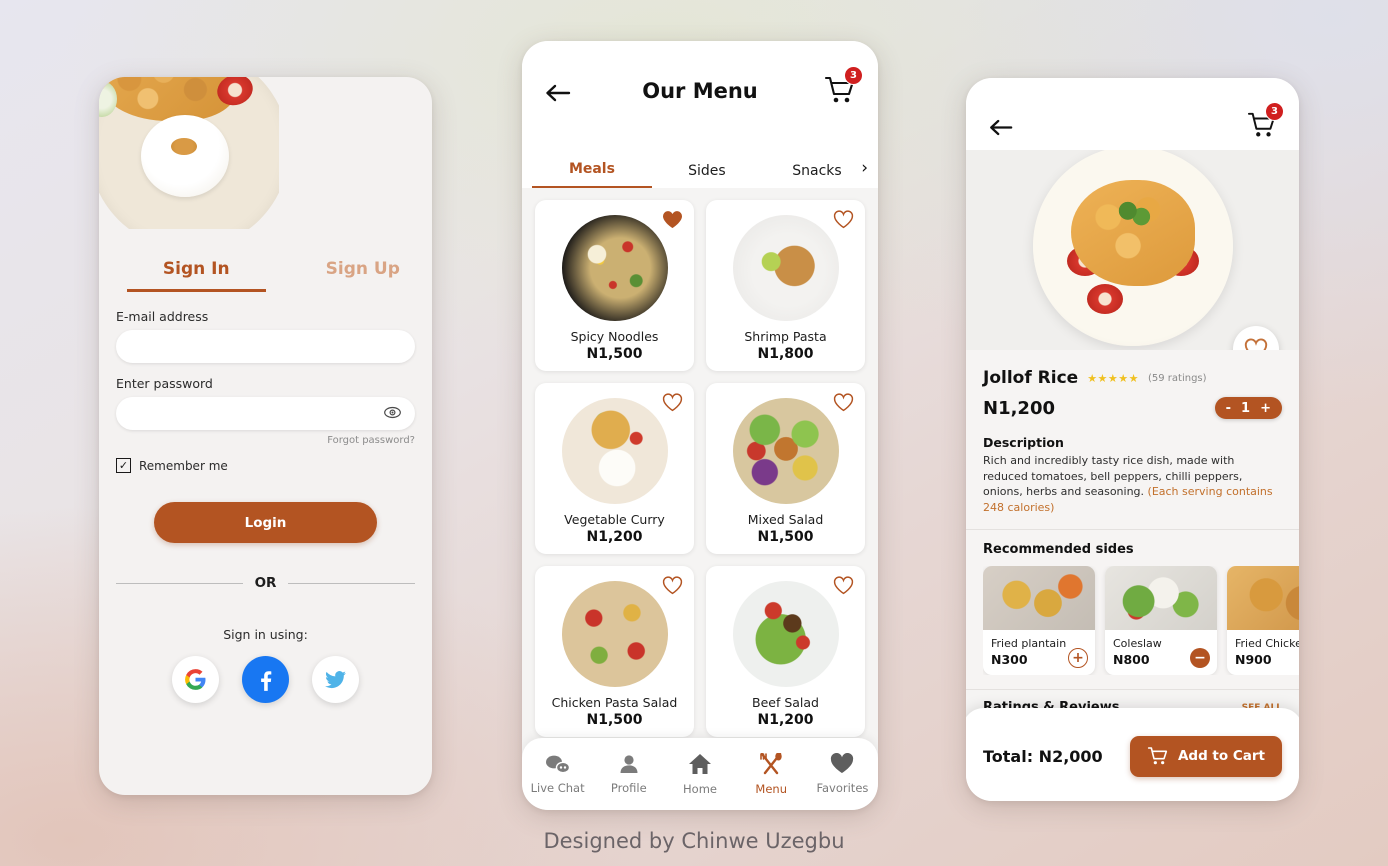 The image size is (1388, 866). I want to click on detail-header: 3, so click(1132, 114).